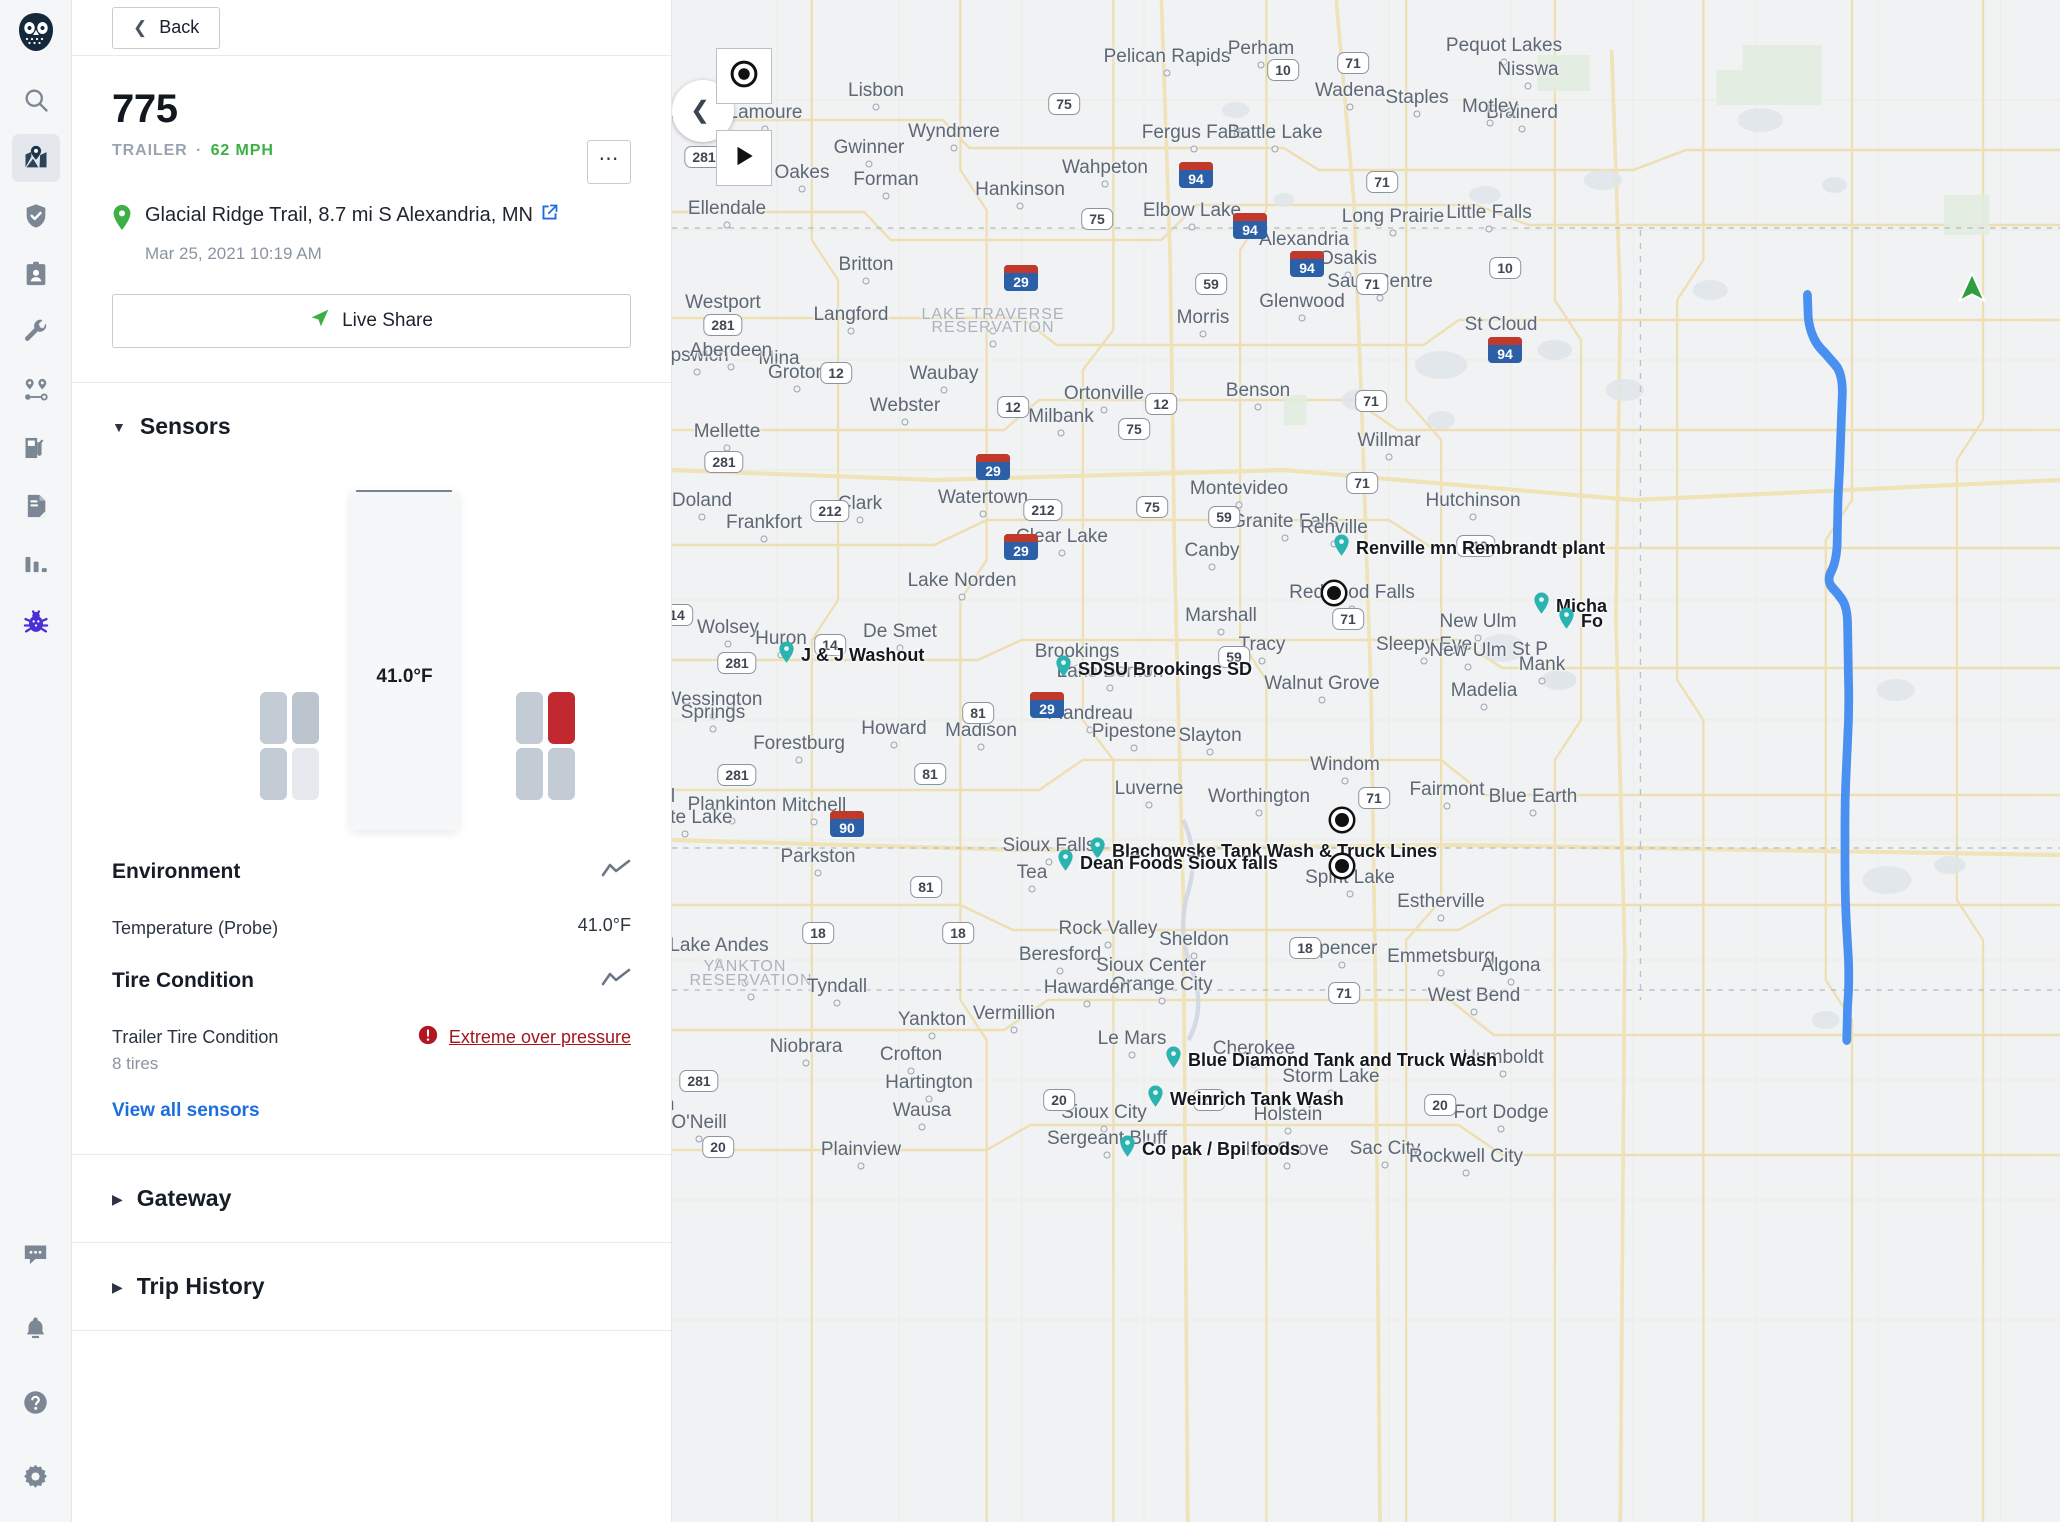  I want to click on map-poi-marker: Weinrich Tank Wash, so click(1245, 1099).